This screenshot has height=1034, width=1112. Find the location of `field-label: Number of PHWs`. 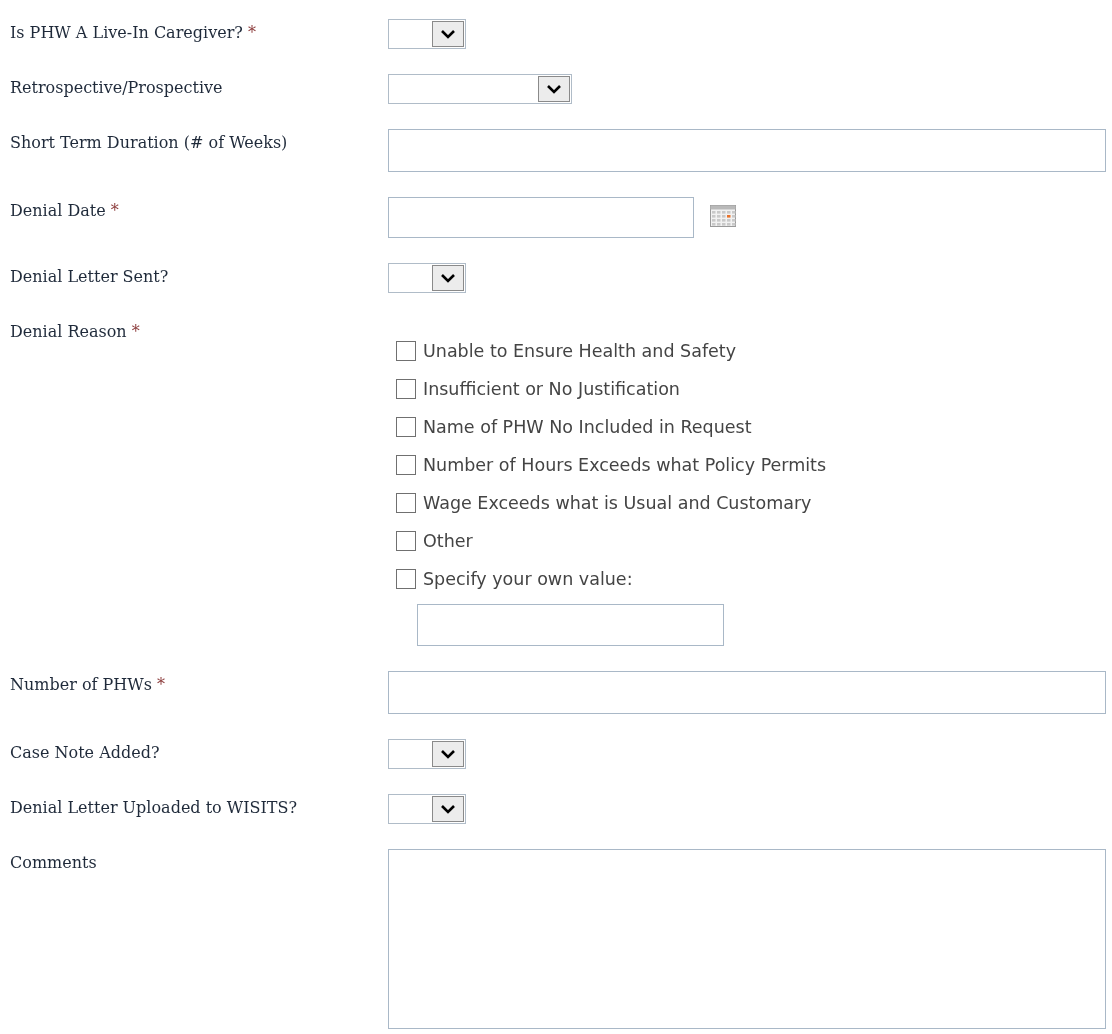

field-label: Number of PHWs is located at coordinates (81, 684).